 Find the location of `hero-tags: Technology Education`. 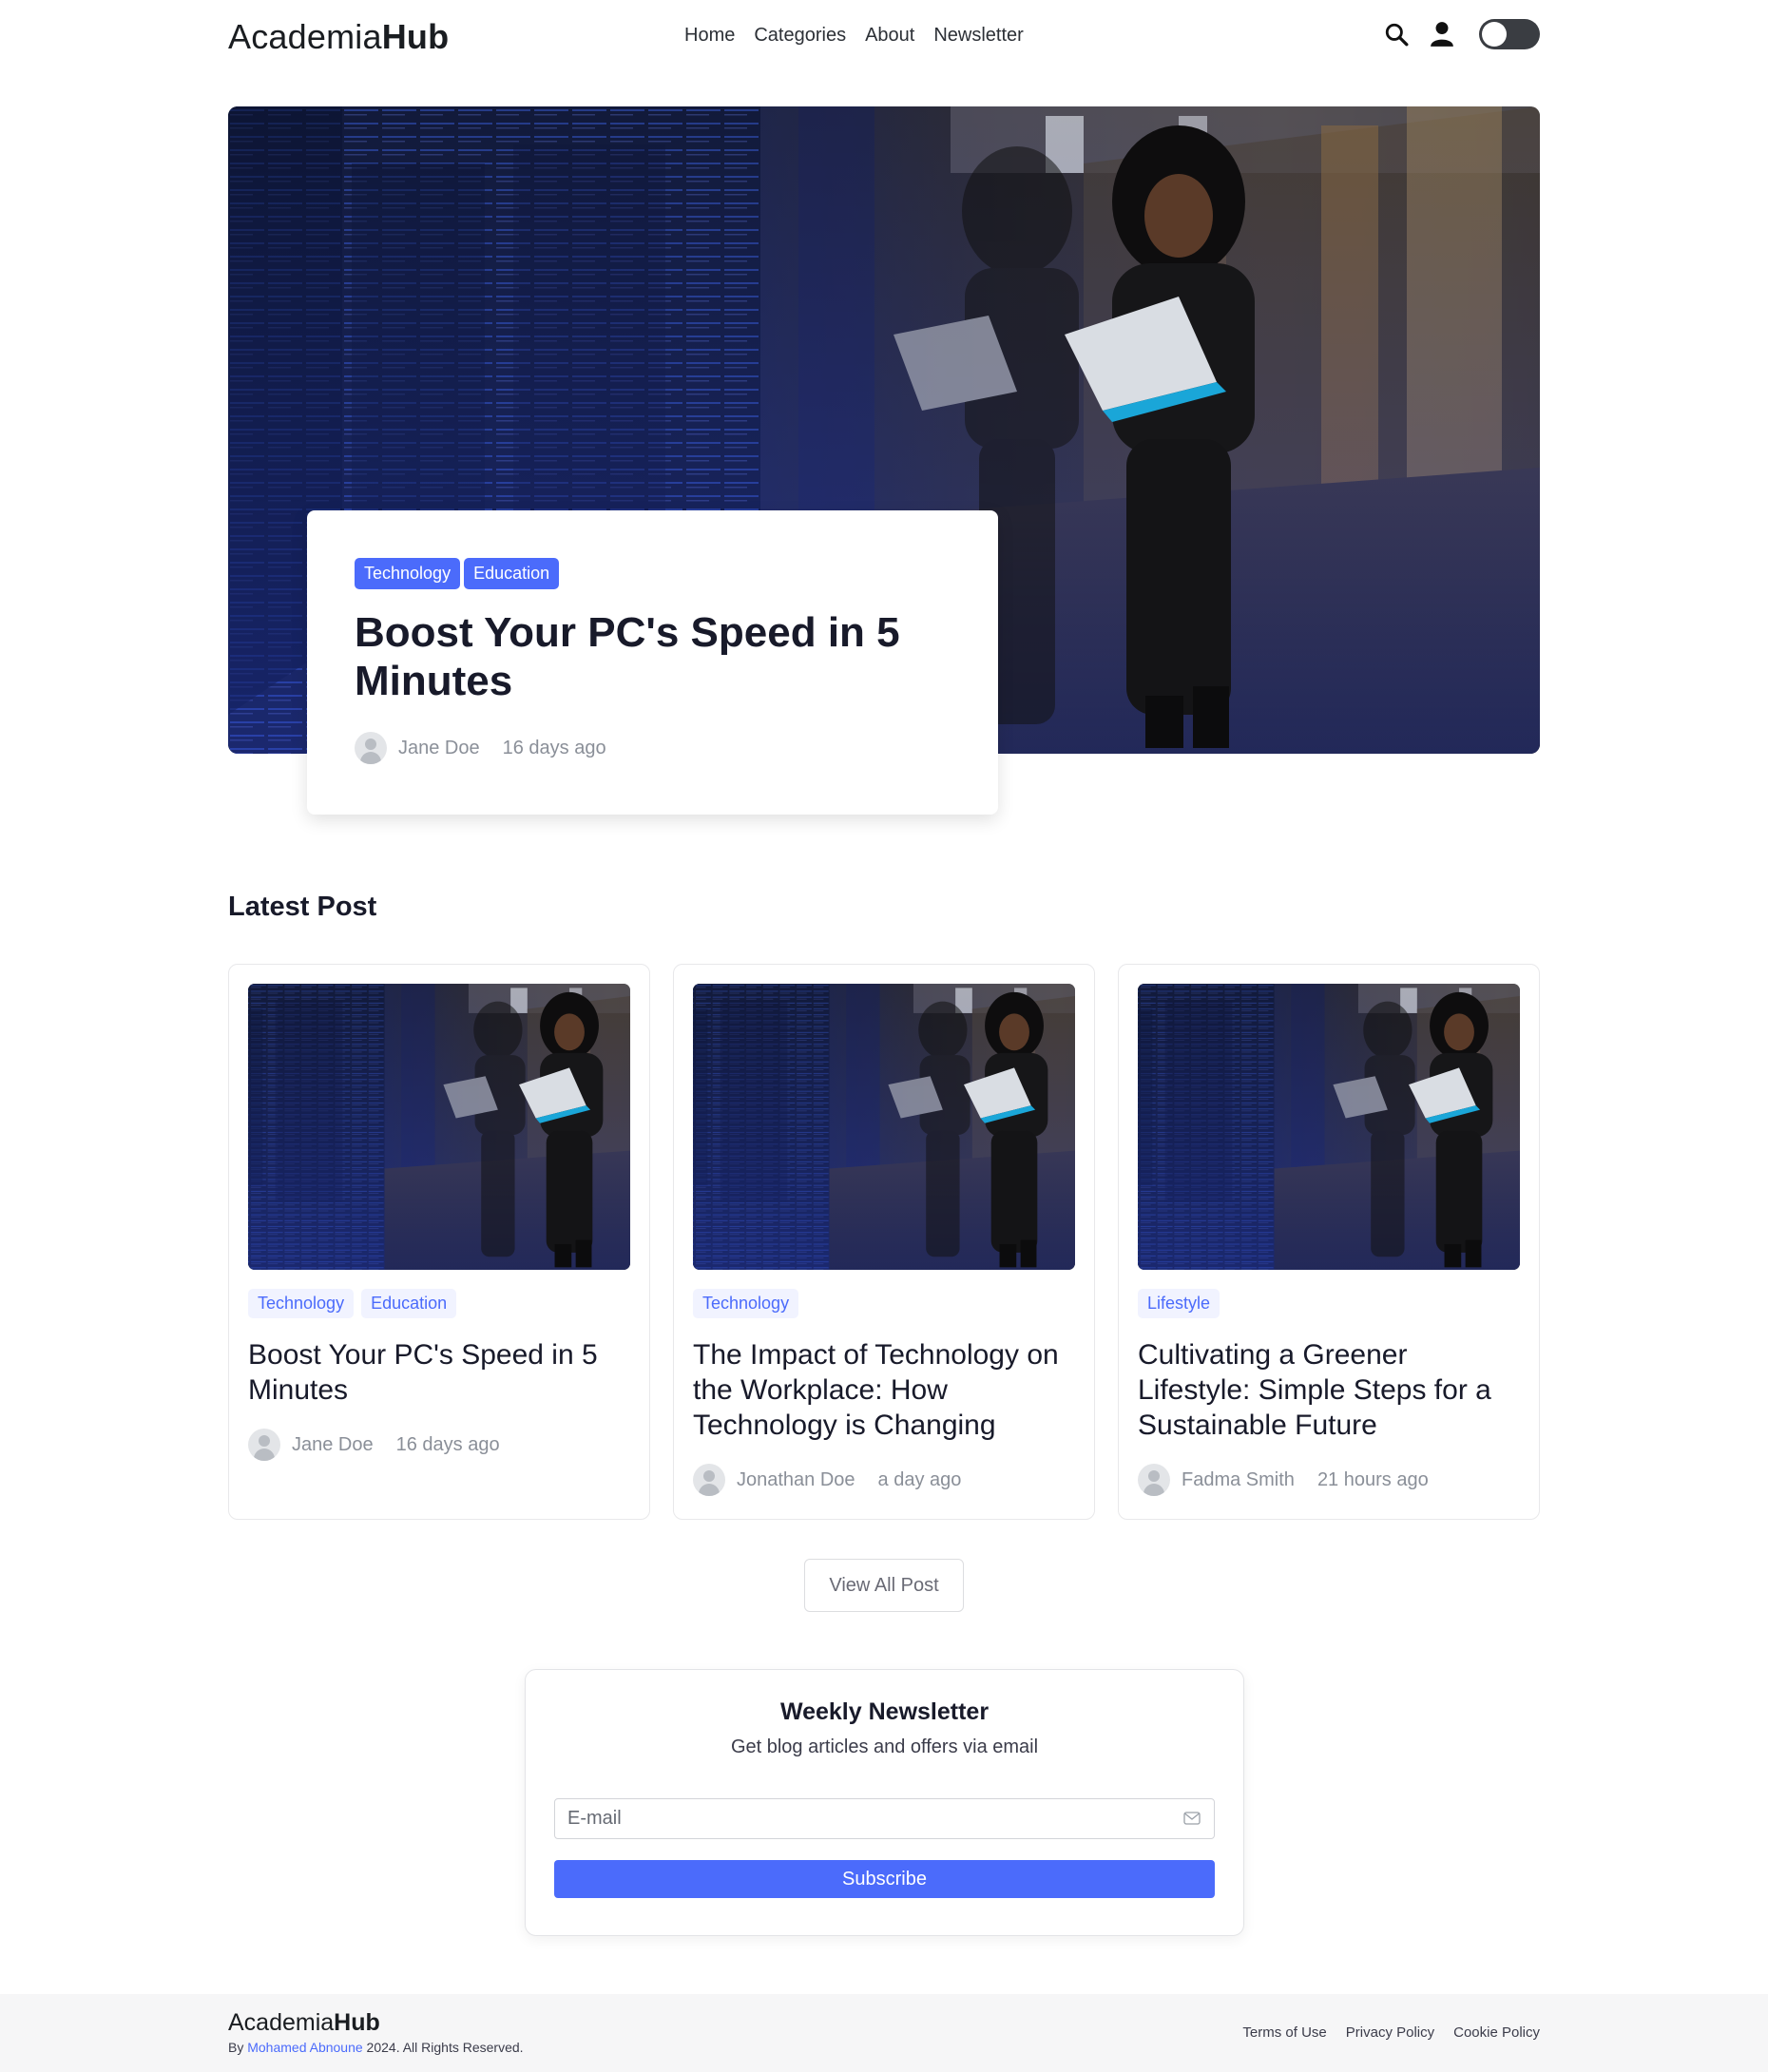

hero-tags: Technology Education is located at coordinates (653, 573).